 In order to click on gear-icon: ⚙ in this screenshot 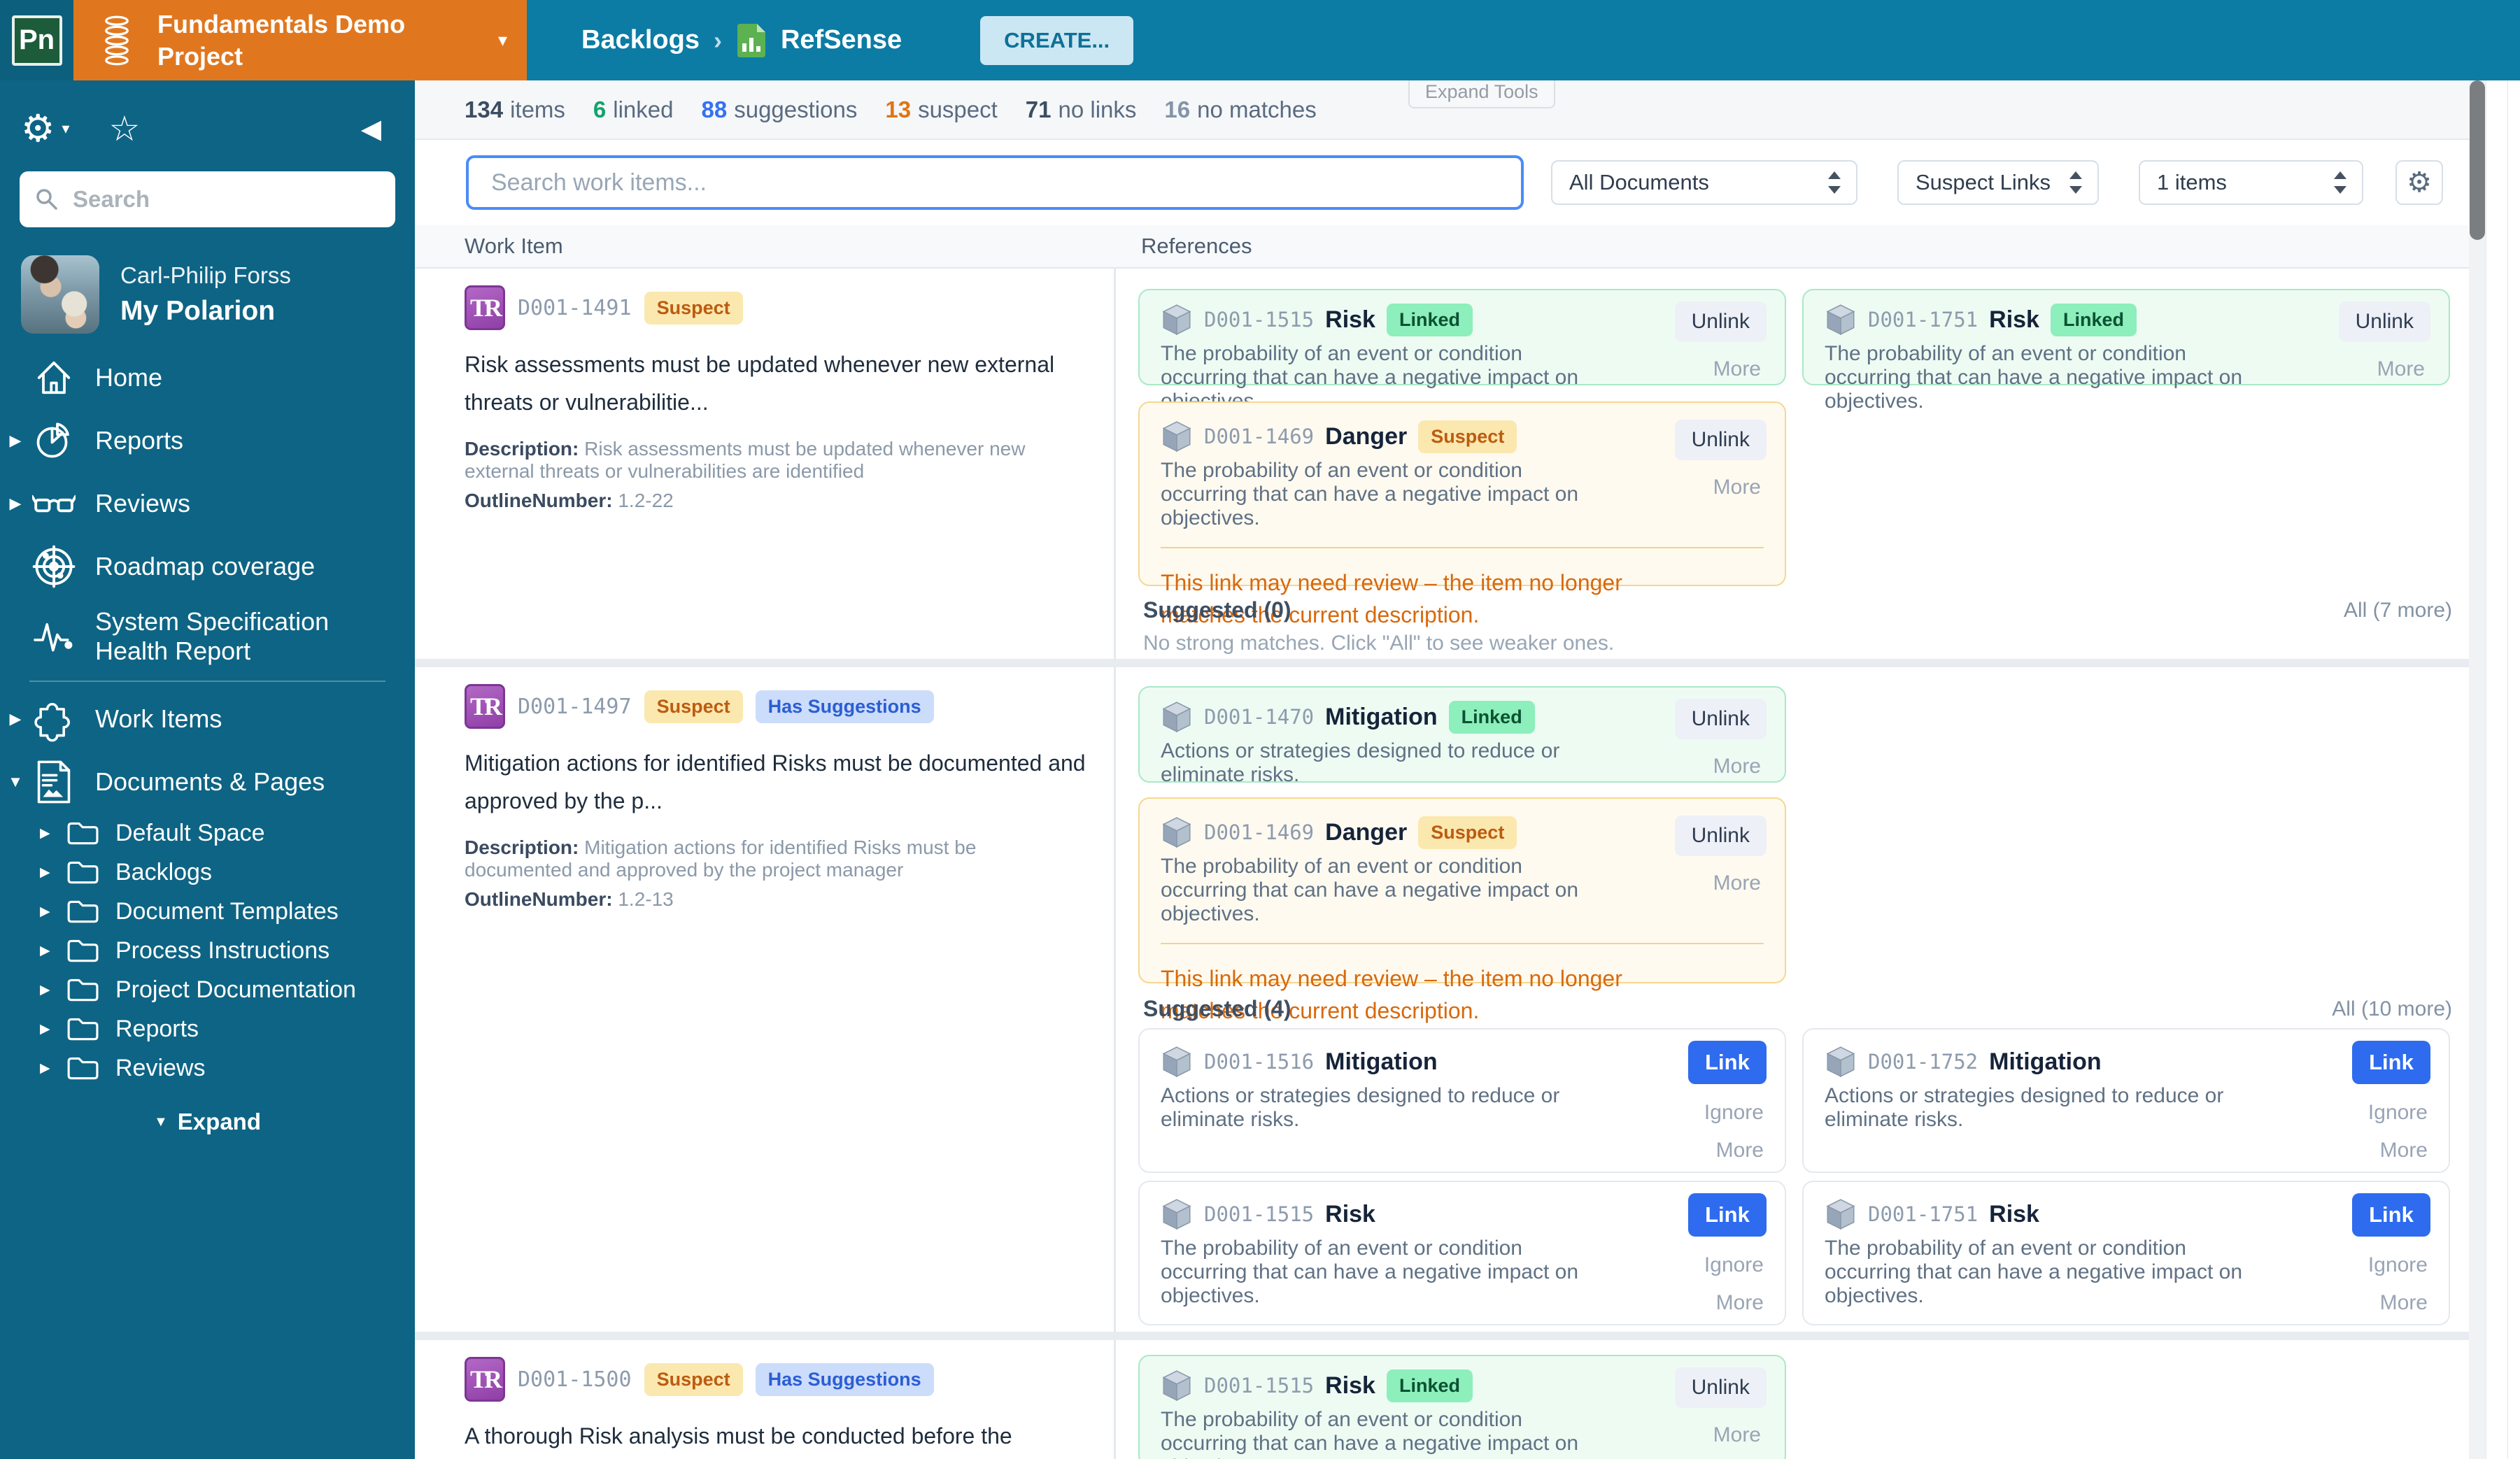, I will do `click(38, 129)`.